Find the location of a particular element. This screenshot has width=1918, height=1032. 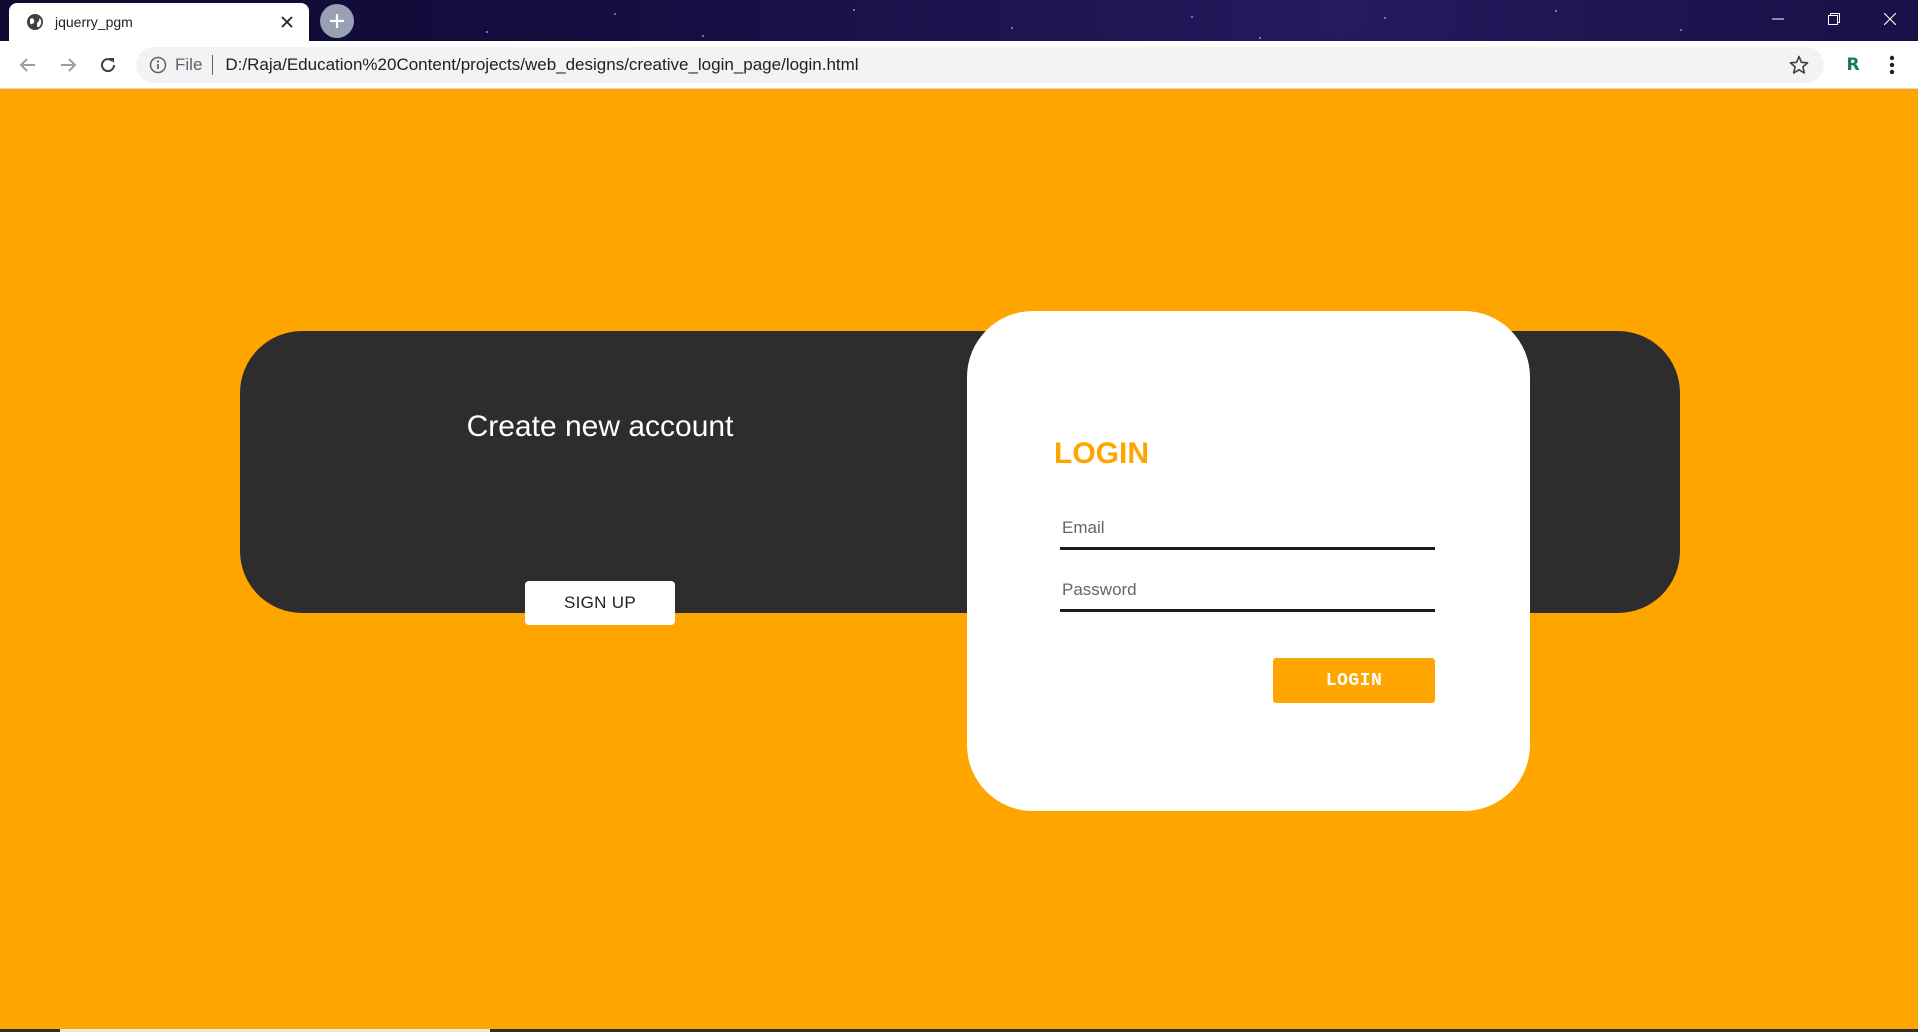

email-field is located at coordinates (1247, 527).